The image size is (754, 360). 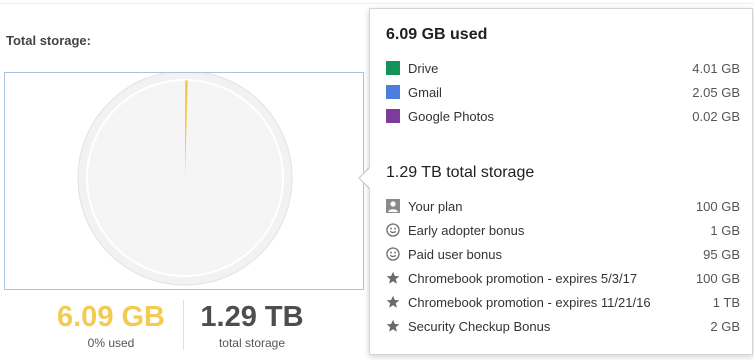 What do you see at coordinates (563, 326) in the screenshot?
I see `plan-row-security-checkup: Security Checkup Bonus 2 GB` at bounding box center [563, 326].